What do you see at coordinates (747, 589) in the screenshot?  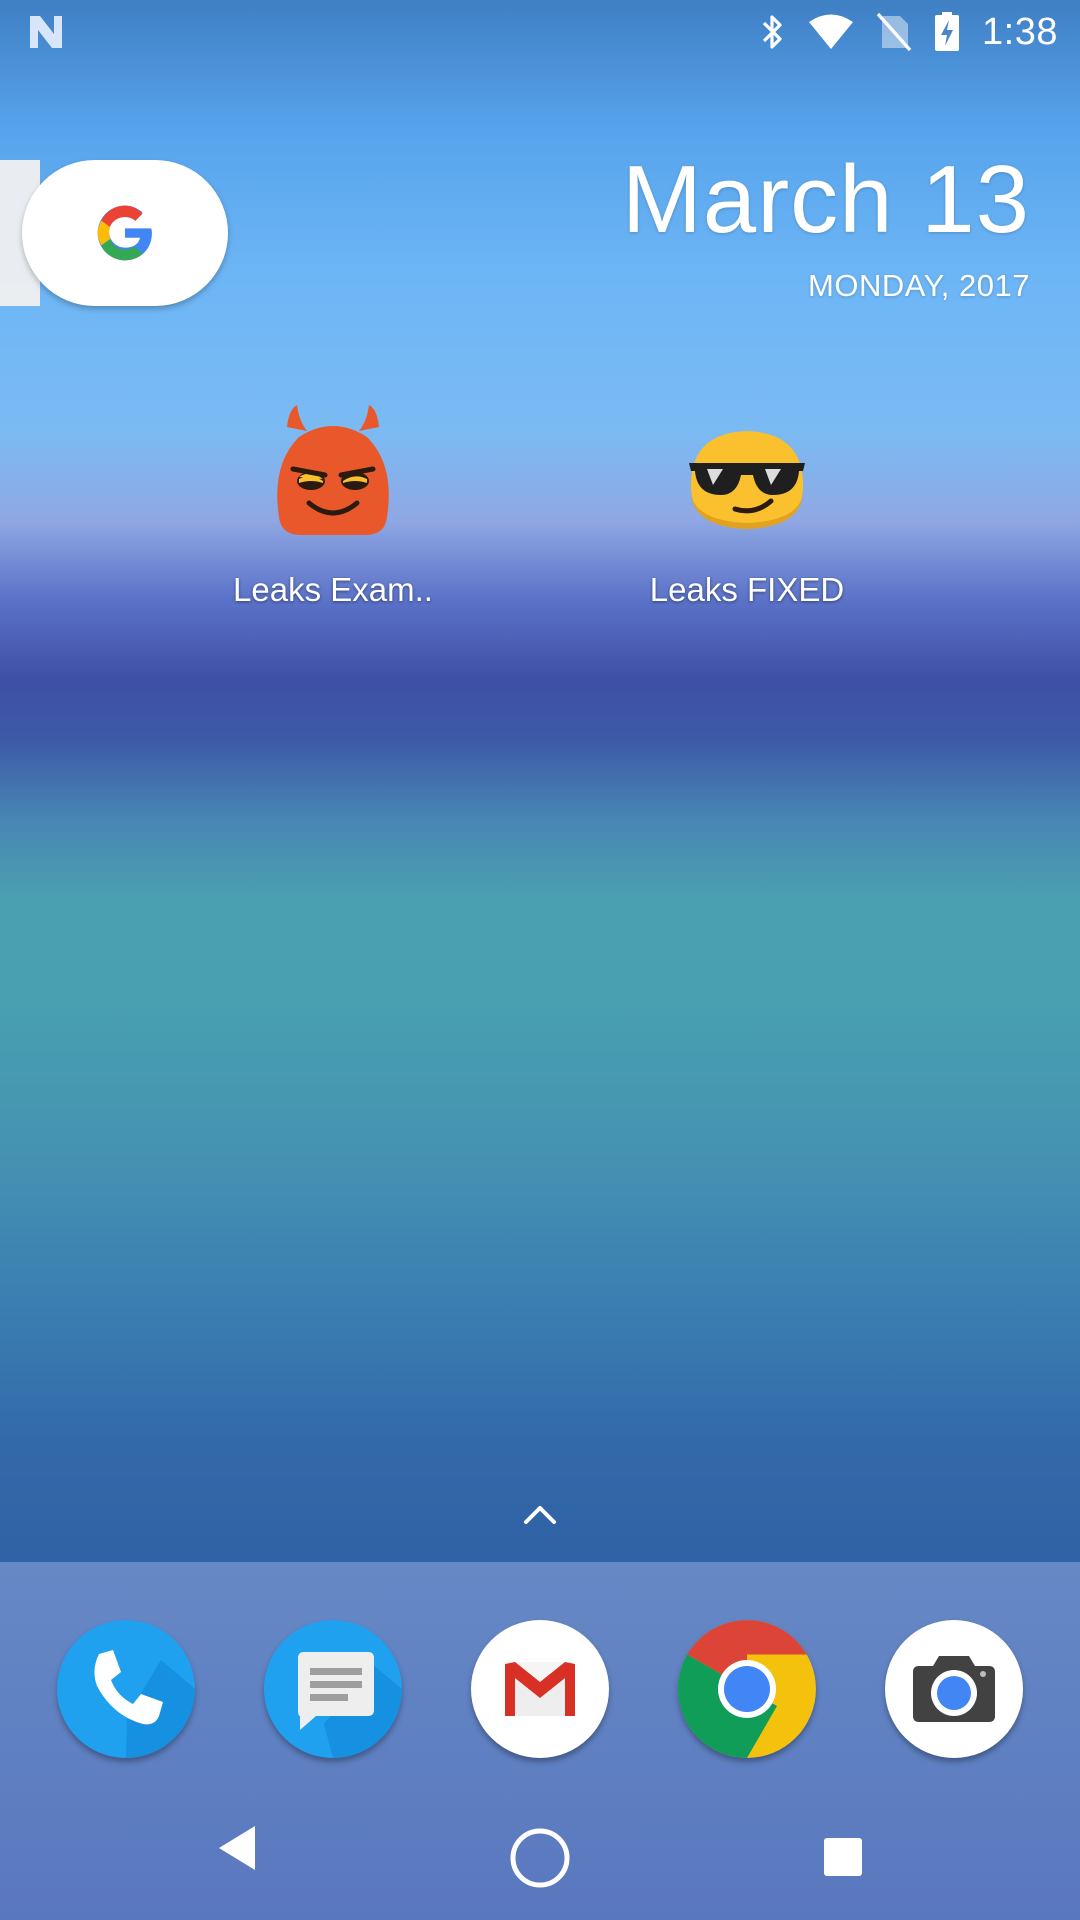 I see `app-label: Leaks FIXED` at bounding box center [747, 589].